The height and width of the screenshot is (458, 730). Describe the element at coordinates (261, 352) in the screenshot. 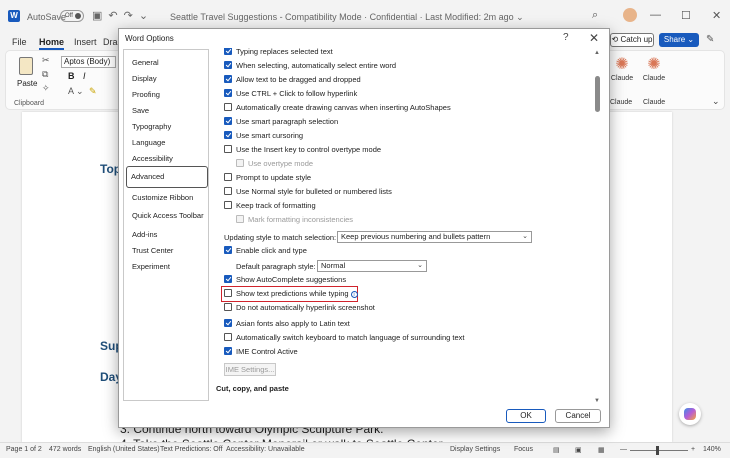

I see `option-ime-control: IME Control Active` at that location.